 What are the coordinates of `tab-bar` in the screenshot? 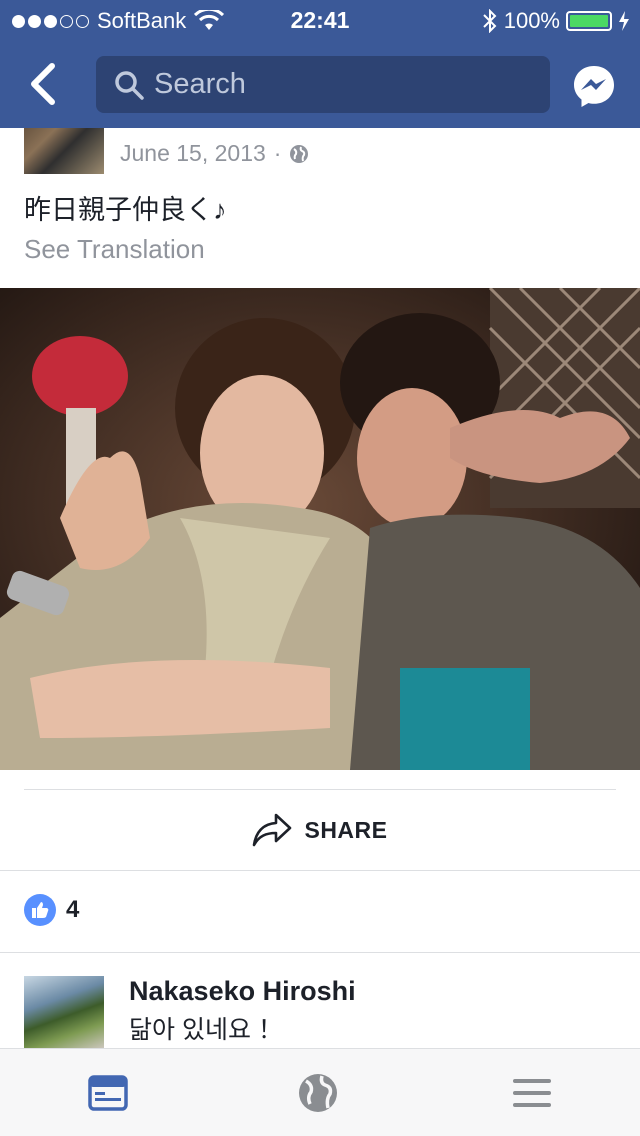 It's located at (320, 1092).